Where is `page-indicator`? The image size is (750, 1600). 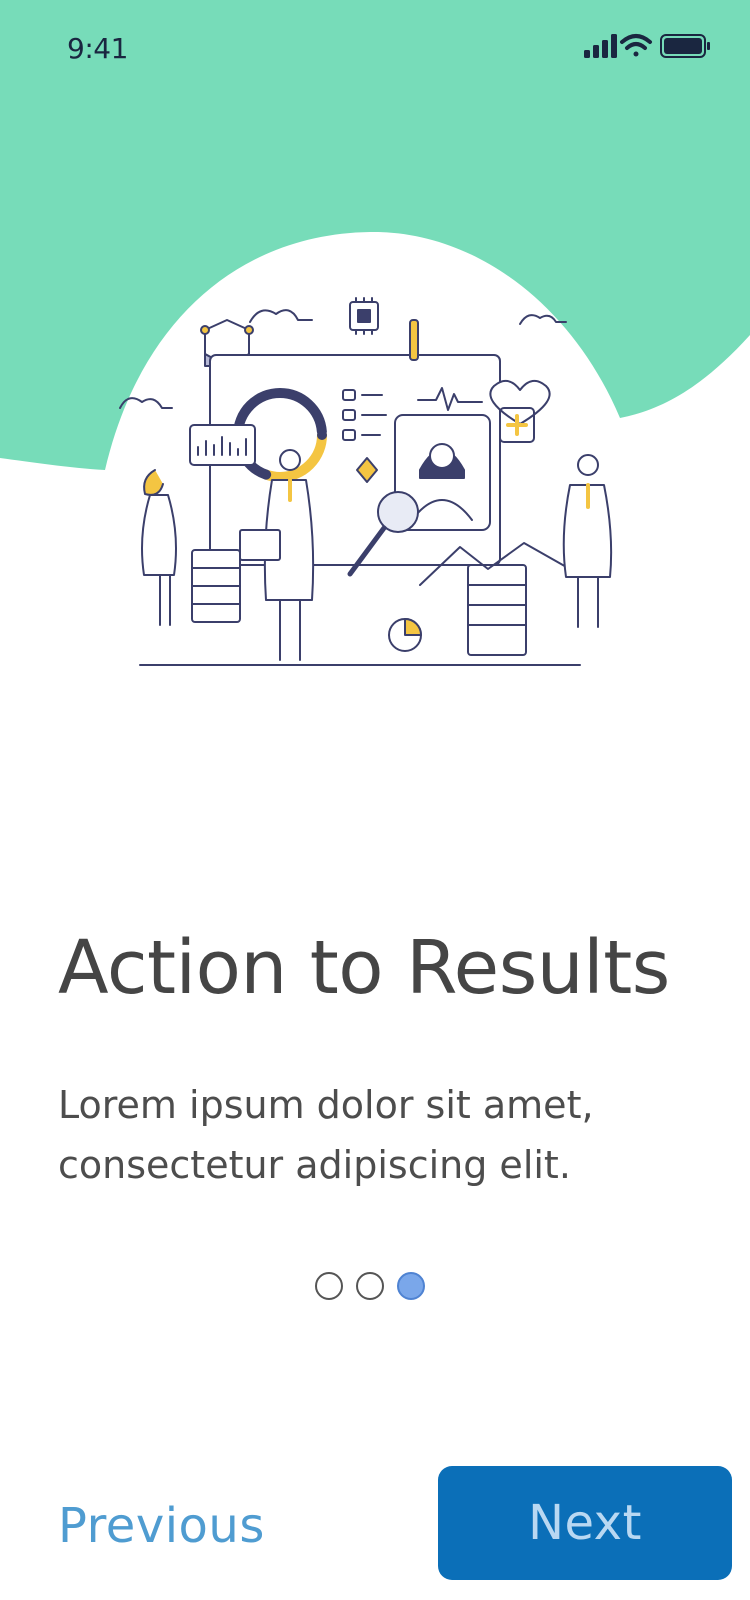 page-indicator is located at coordinates (370, 1286).